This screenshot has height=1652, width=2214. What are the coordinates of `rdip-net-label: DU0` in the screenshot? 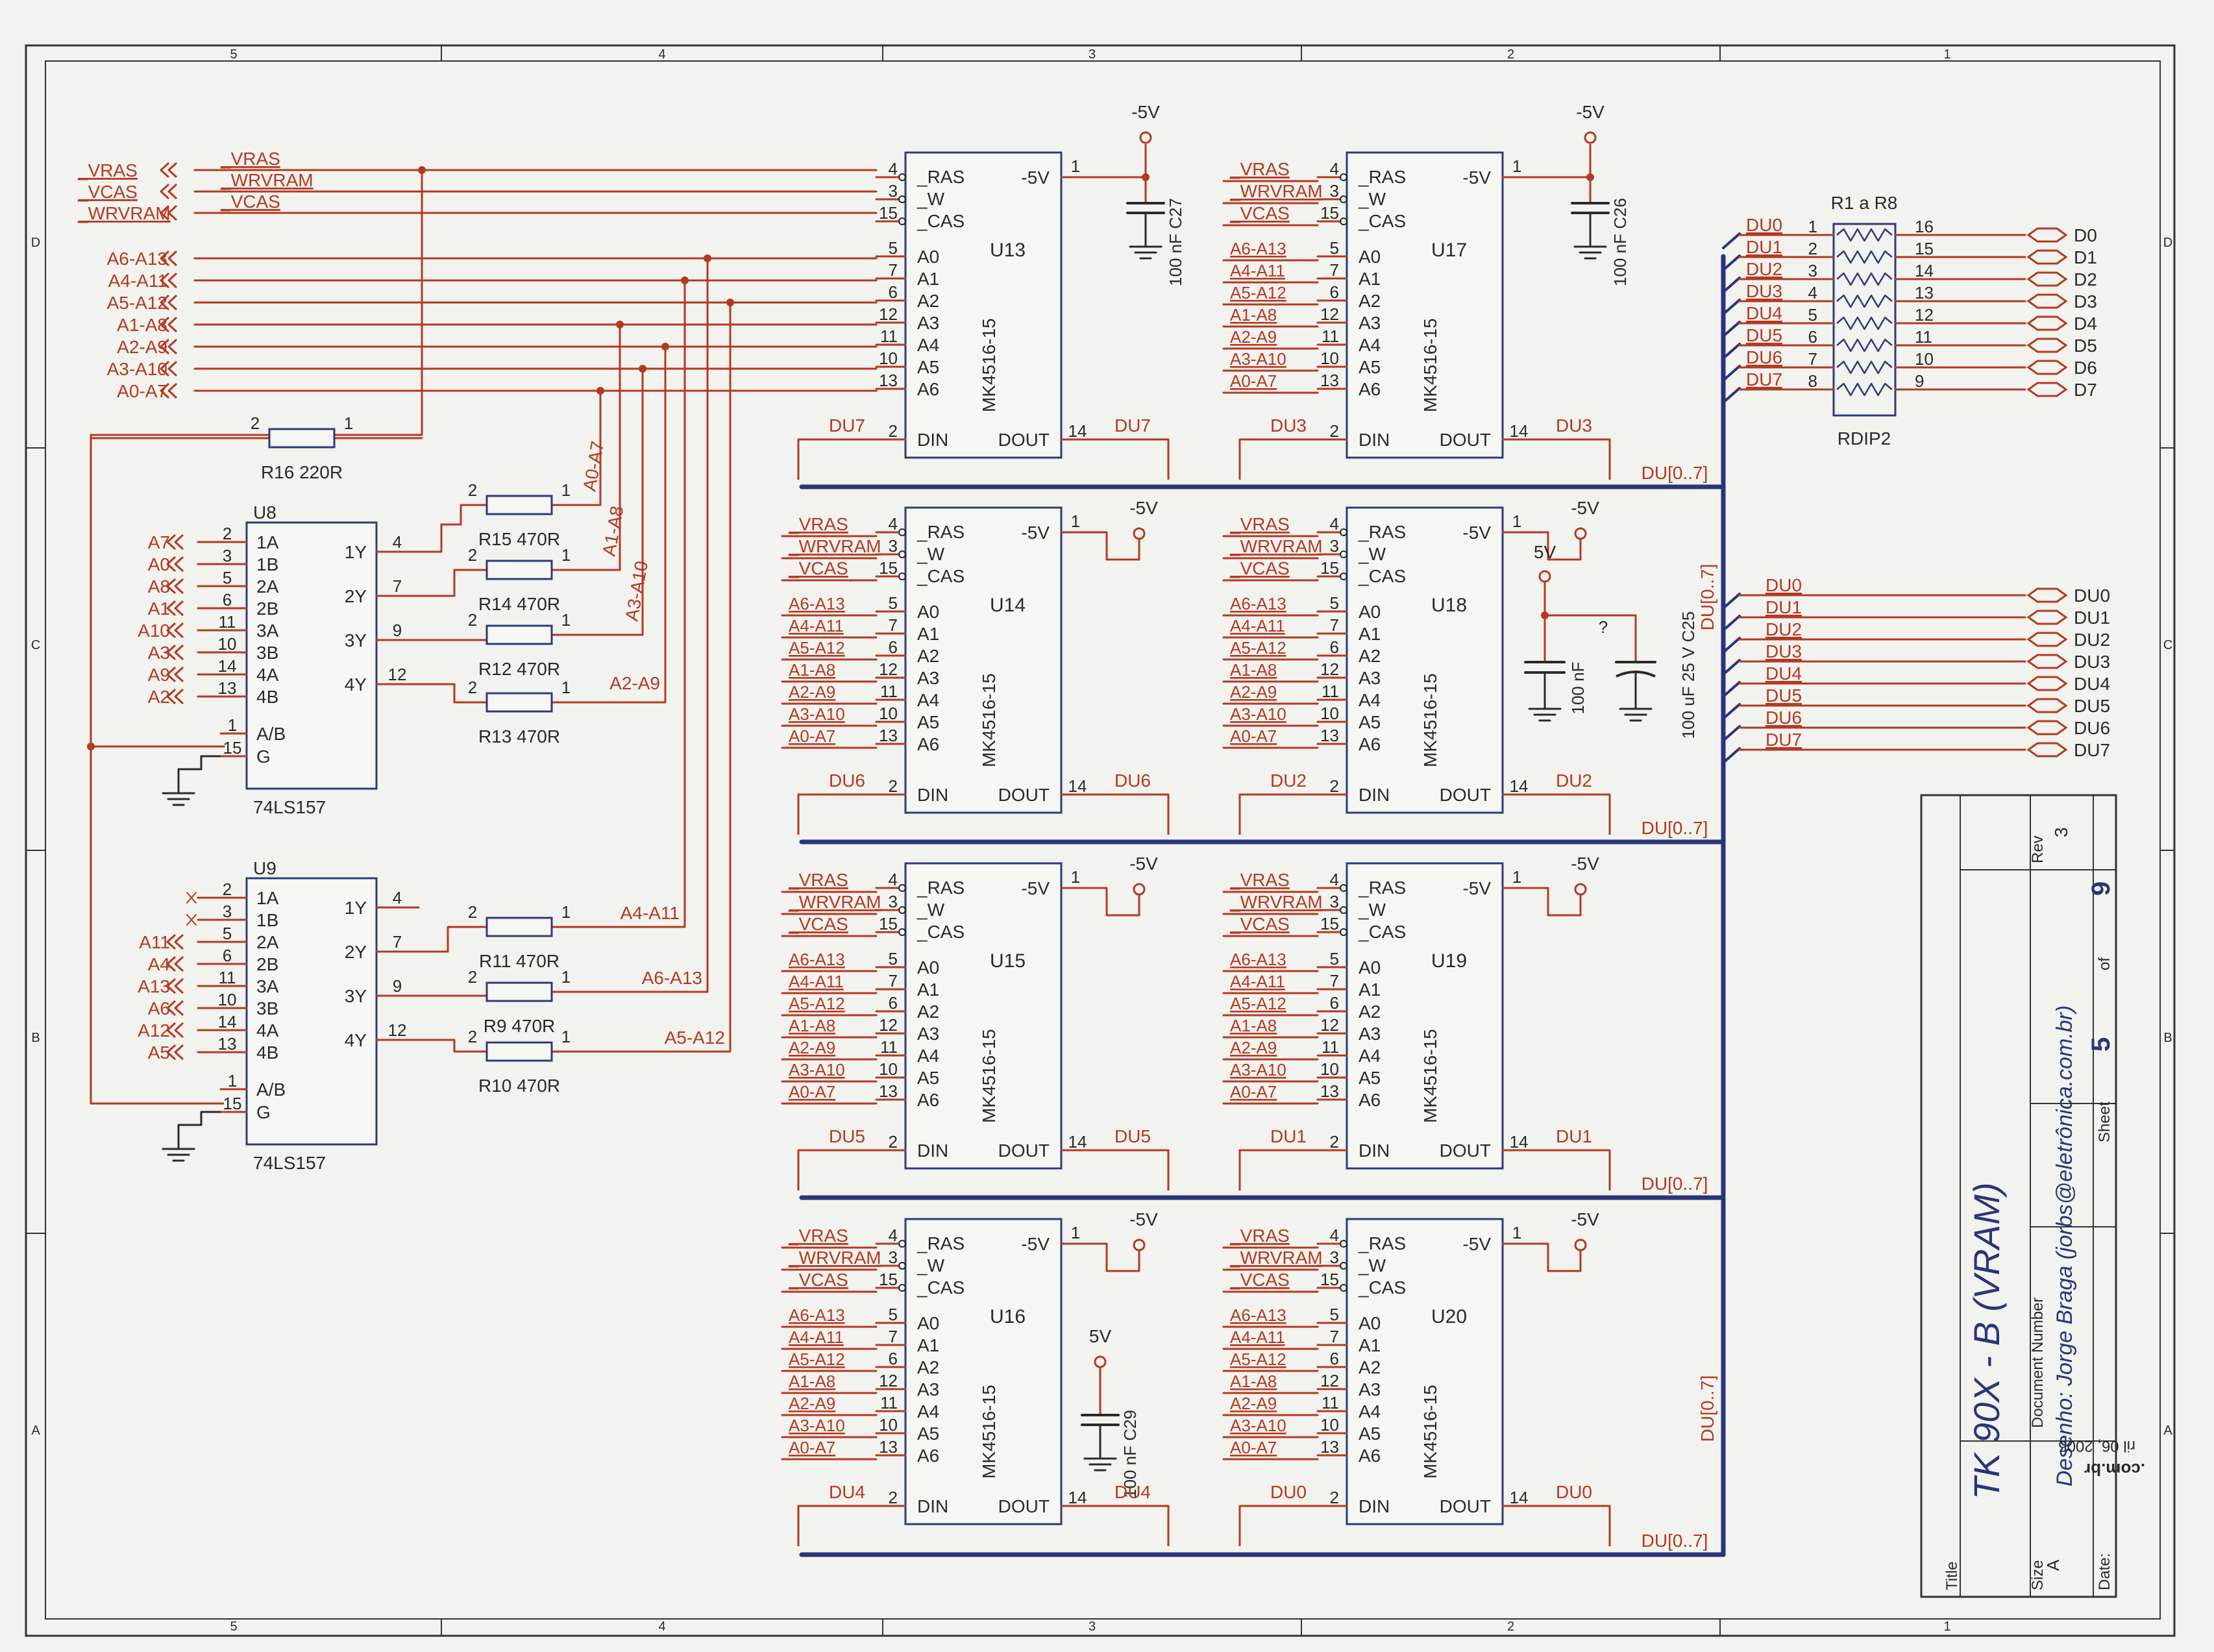 It's located at (1764, 225).